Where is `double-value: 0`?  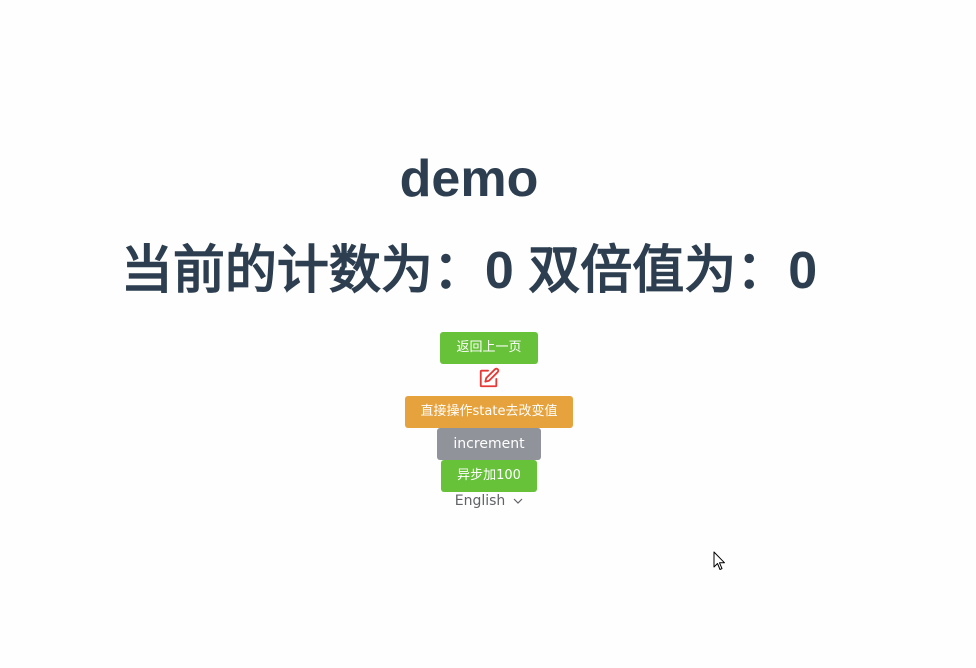
double-value: 0 is located at coordinates (803, 271).